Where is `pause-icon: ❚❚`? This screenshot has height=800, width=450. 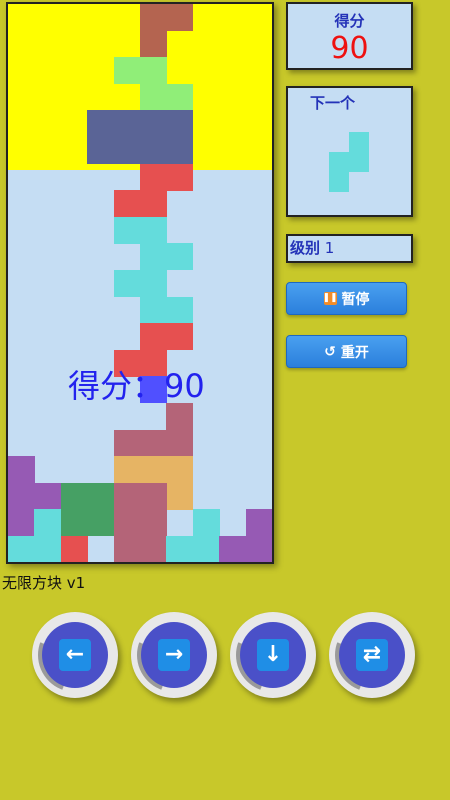 pause-icon: ❚❚ is located at coordinates (330, 298).